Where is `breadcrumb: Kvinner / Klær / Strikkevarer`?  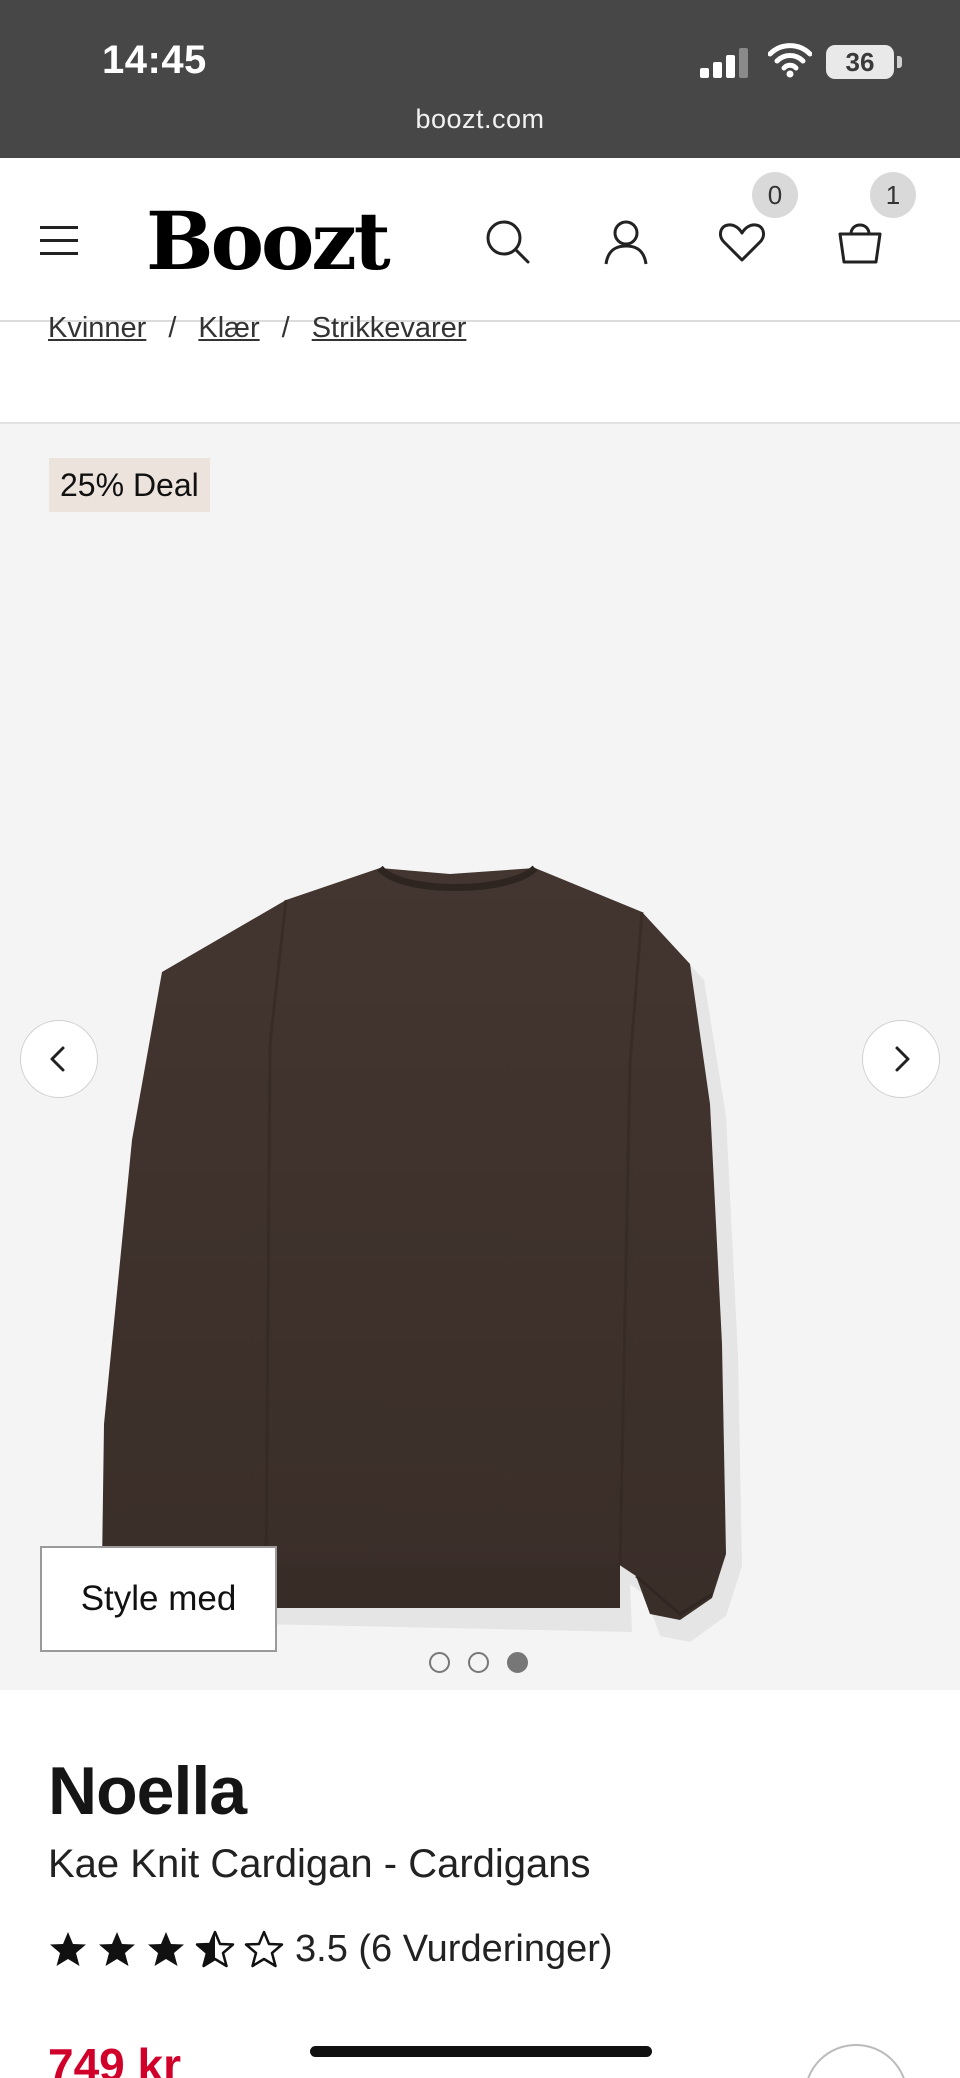 breadcrumb: Kvinner / Klær / Strikkevarer is located at coordinates (257, 328).